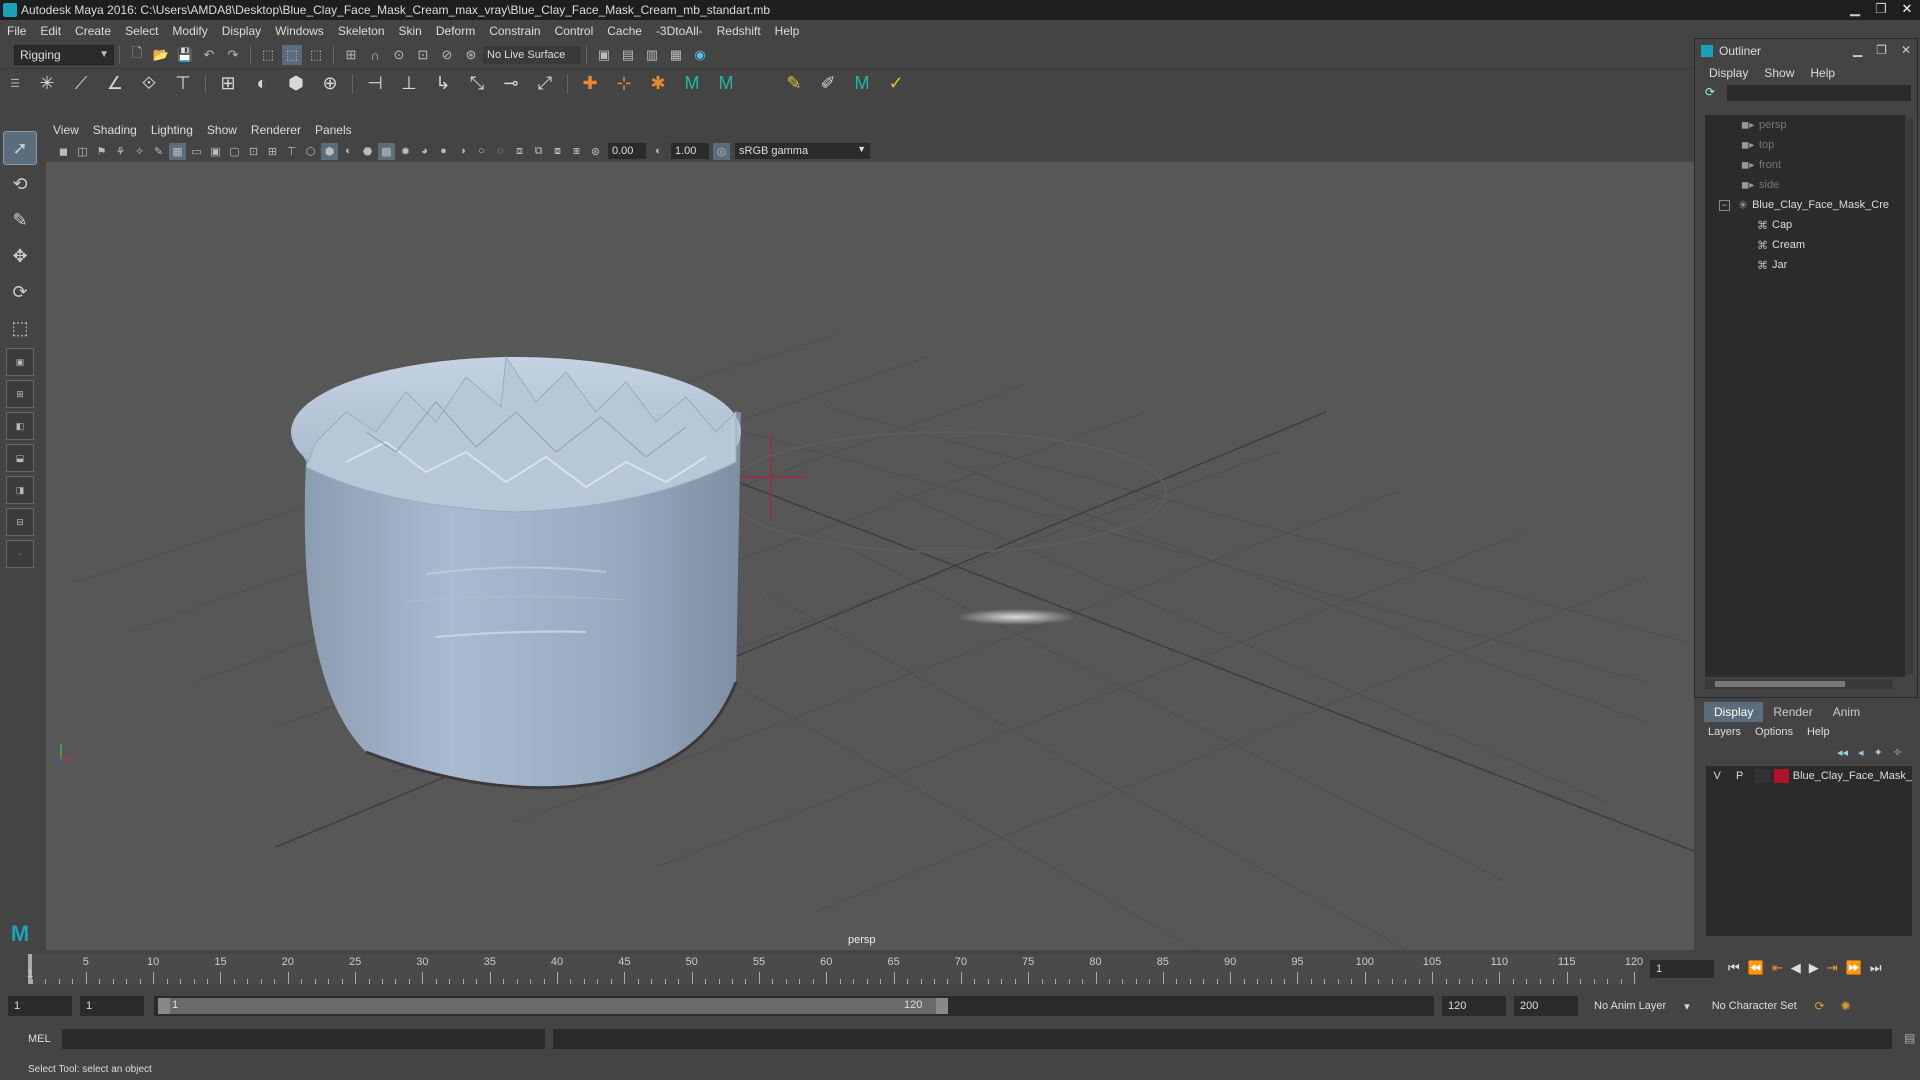  What do you see at coordinates (139, 151) in the screenshot?
I see `2d-pan-zoom-icon: ✧` at bounding box center [139, 151].